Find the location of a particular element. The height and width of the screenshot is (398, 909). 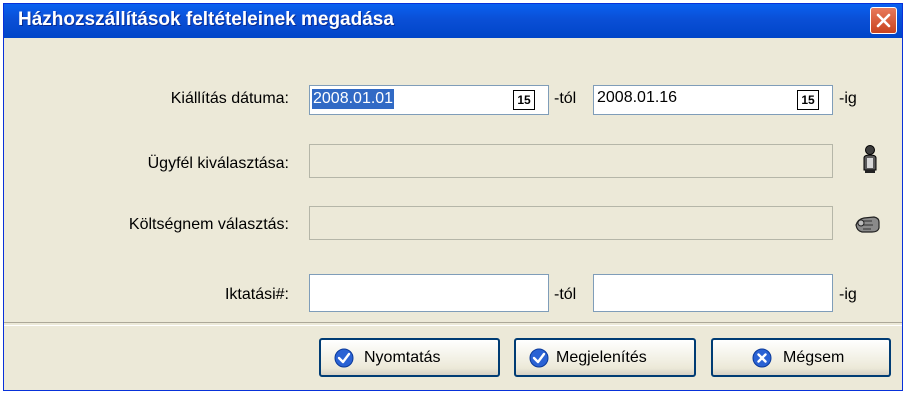

hand-picker-icon is located at coordinates (868, 224).